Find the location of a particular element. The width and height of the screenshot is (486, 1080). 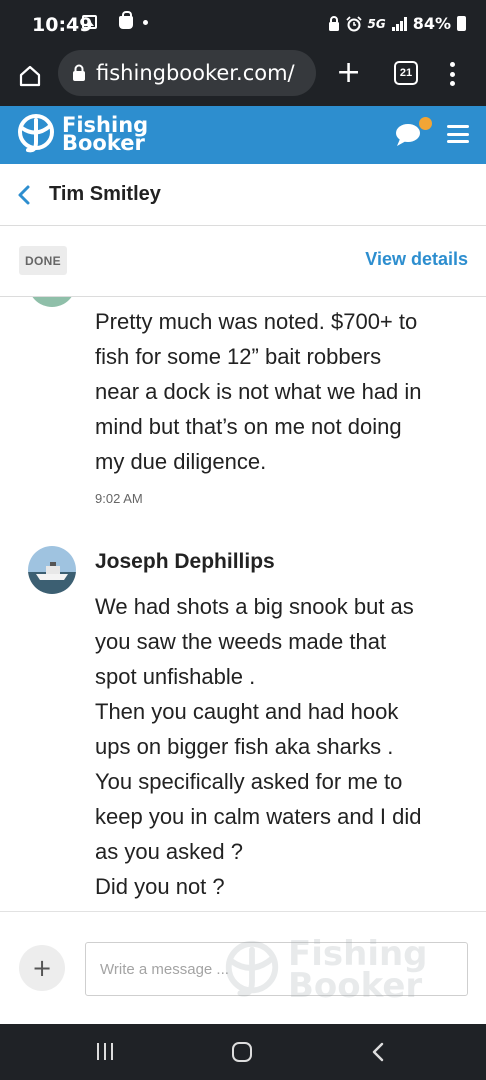

signal-icon is located at coordinates (399, 23).